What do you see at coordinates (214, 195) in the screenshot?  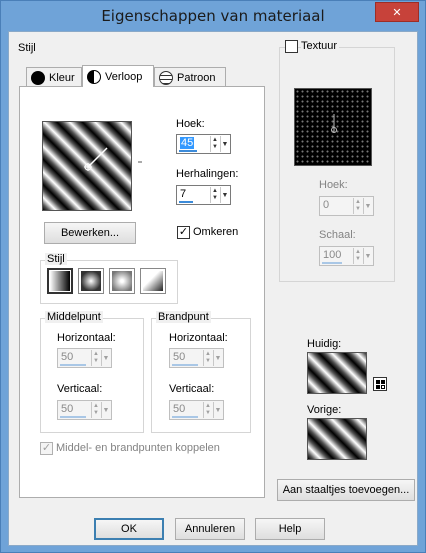 I see `repeats-spinner: ▲ ▼` at bounding box center [214, 195].